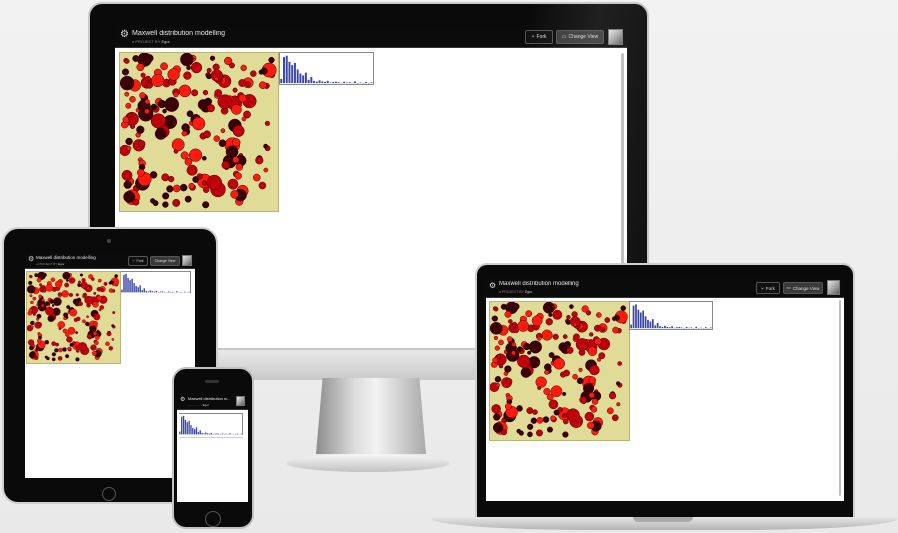  Describe the element at coordinates (165, 261) in the screenshot. I see `change-view-button: Change View` at that location.